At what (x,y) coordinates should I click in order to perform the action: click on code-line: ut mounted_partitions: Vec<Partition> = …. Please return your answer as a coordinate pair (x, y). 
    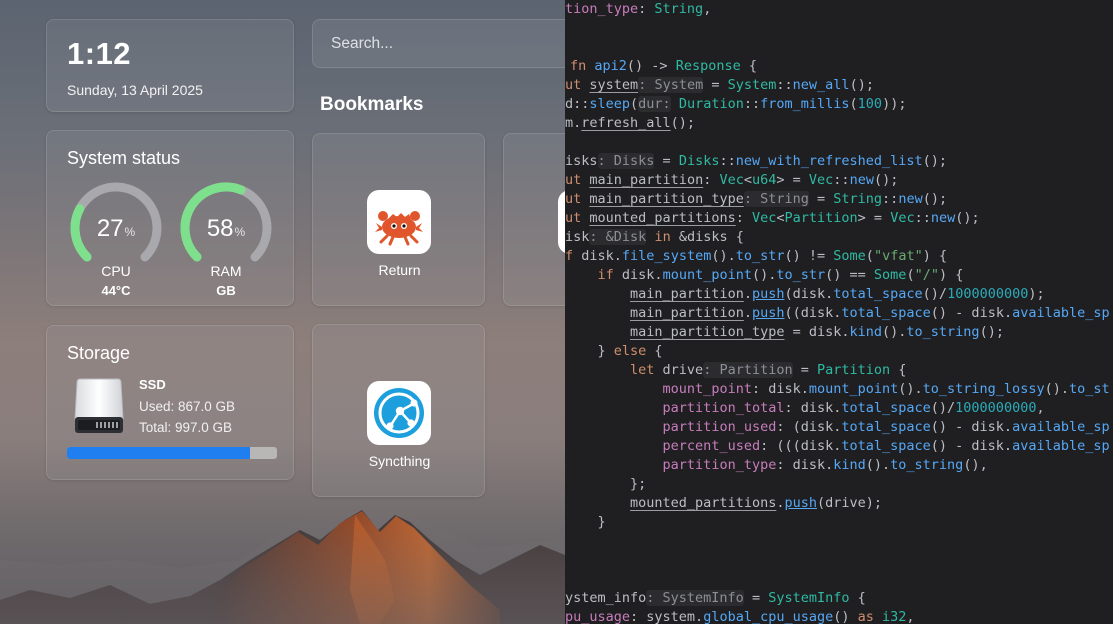
    Looking at the image, I should click on (772, 218).